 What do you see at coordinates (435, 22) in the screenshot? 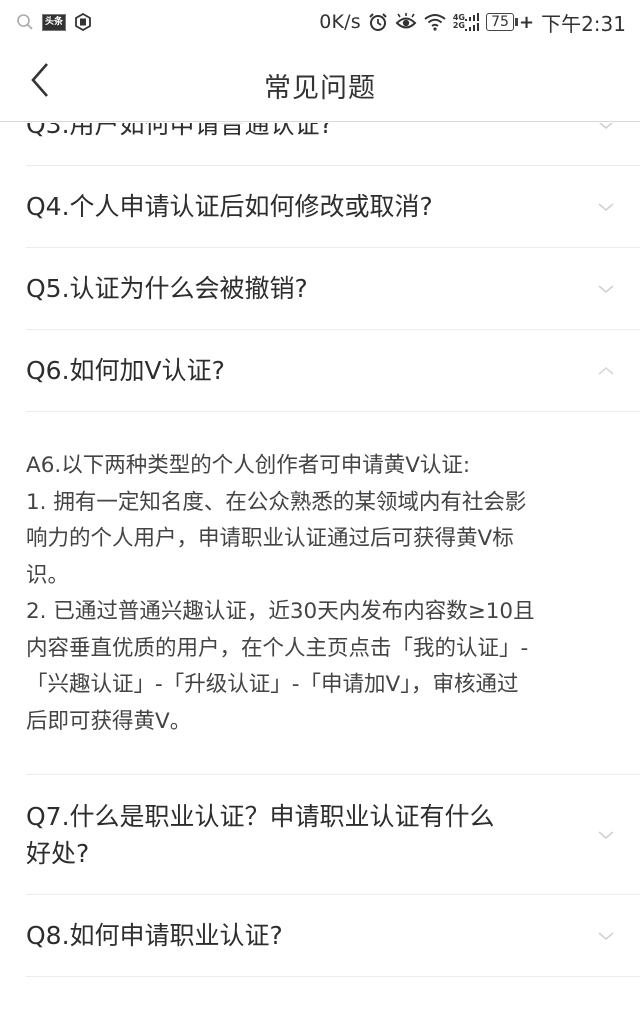
I see `wifi-icon` at bounding box center [435, 22].